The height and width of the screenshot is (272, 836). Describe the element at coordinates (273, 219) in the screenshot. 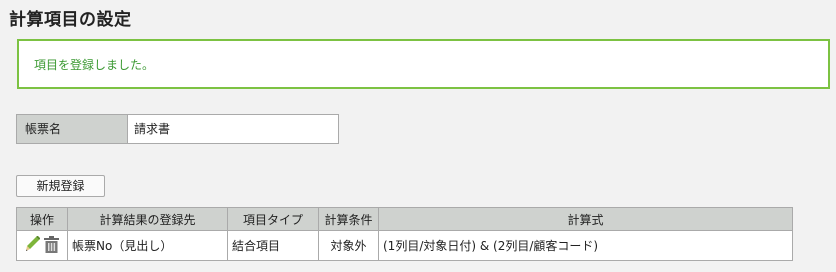

I see `header-type: 項目タイプ` at that location.